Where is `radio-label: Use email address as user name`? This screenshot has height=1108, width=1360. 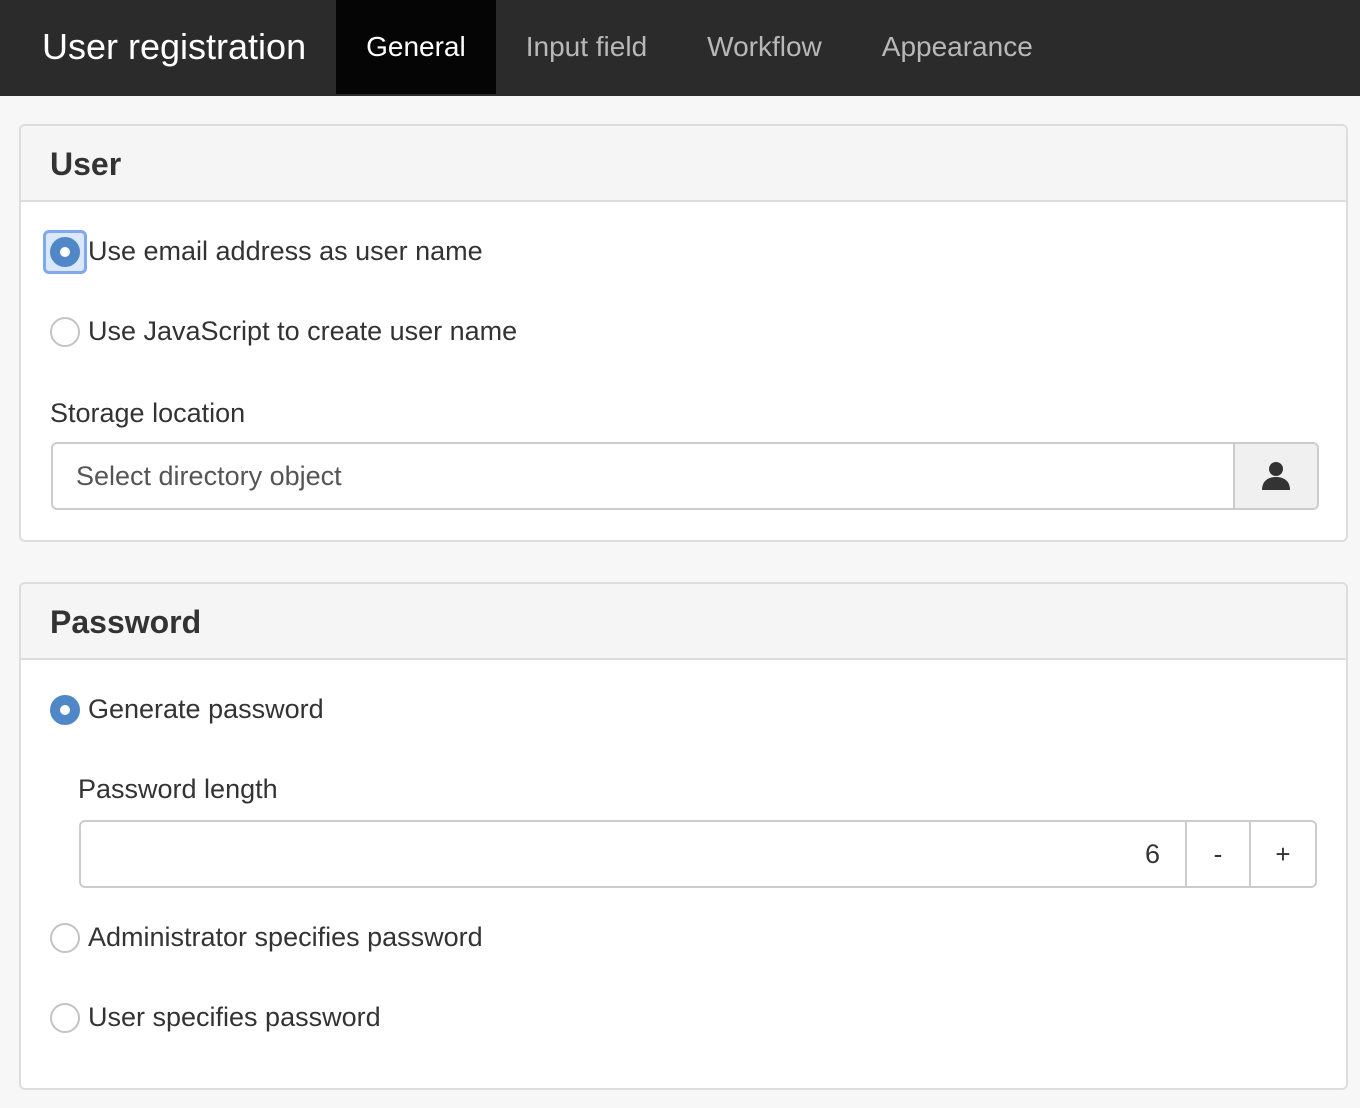 radio-label: Use email address as user name is located at coordinates (285, 251).